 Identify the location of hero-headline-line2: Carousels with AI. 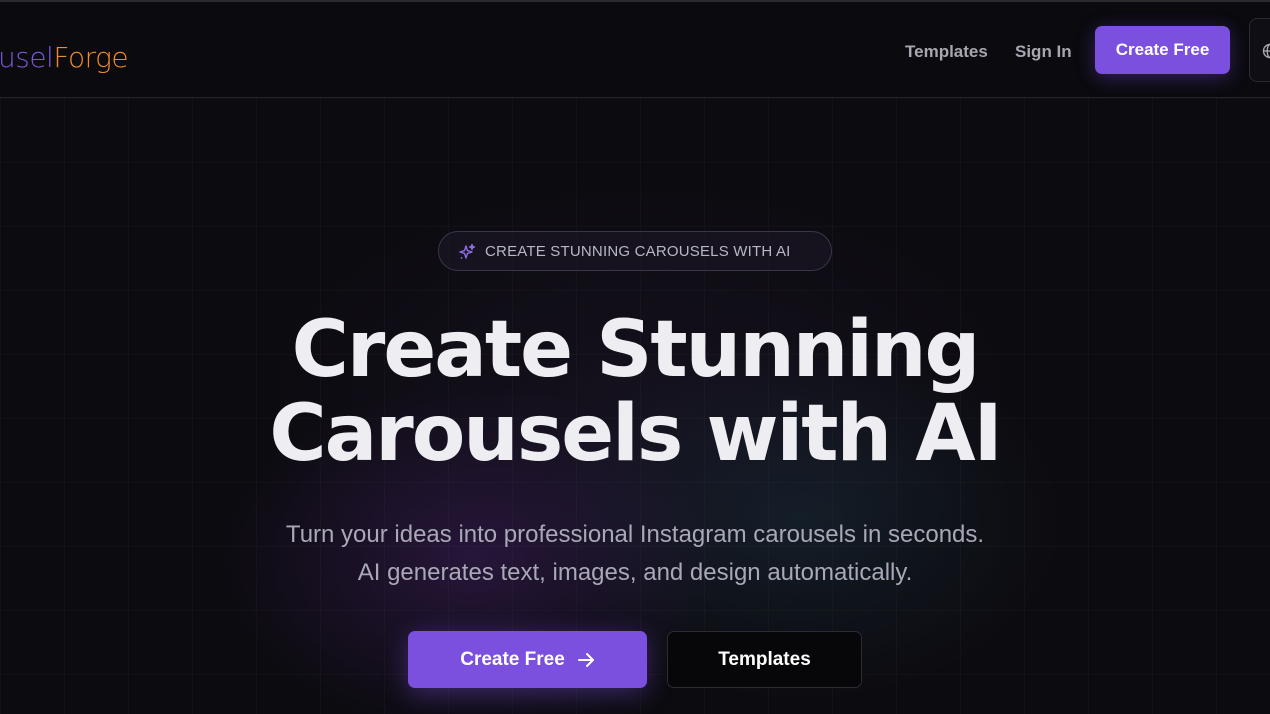
(635, 434).